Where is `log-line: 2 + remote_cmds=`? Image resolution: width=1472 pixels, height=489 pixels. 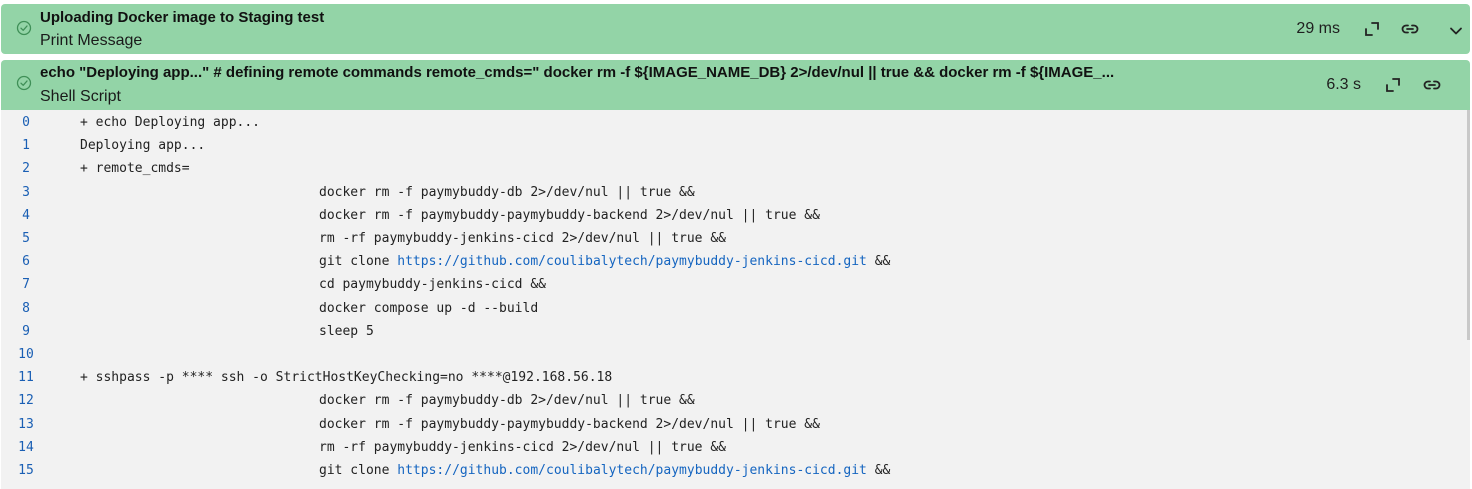 log-line: 2 + remote_cmds= is located at coordinates (731, 168).